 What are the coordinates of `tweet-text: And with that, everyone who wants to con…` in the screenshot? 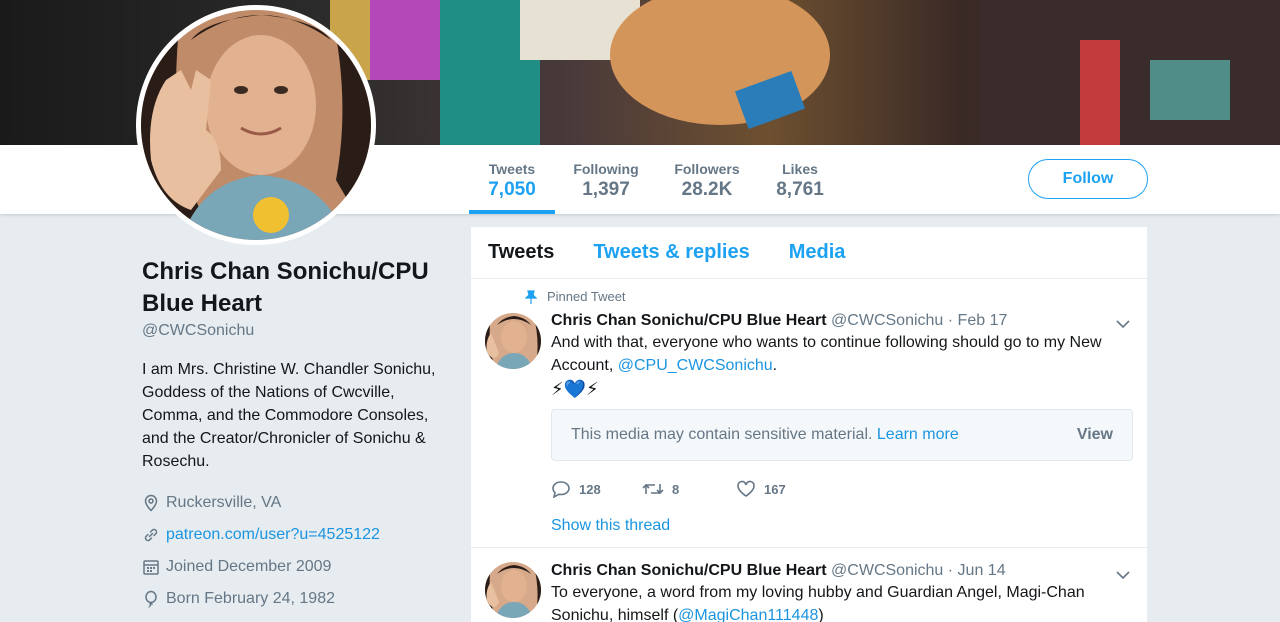 It's located at (842, 354).